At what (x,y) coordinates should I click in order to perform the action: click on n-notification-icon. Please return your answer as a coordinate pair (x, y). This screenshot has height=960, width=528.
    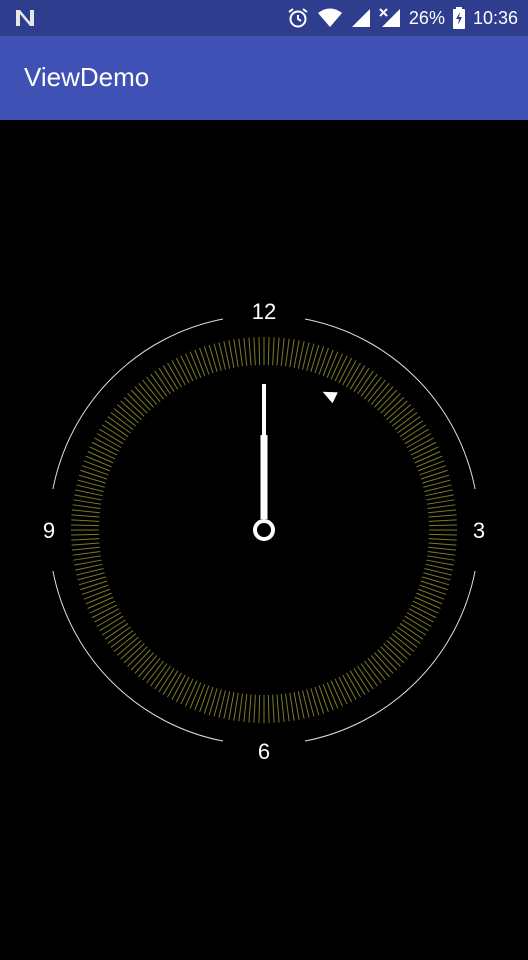
    Looking at the image, I should click on (25, 18).